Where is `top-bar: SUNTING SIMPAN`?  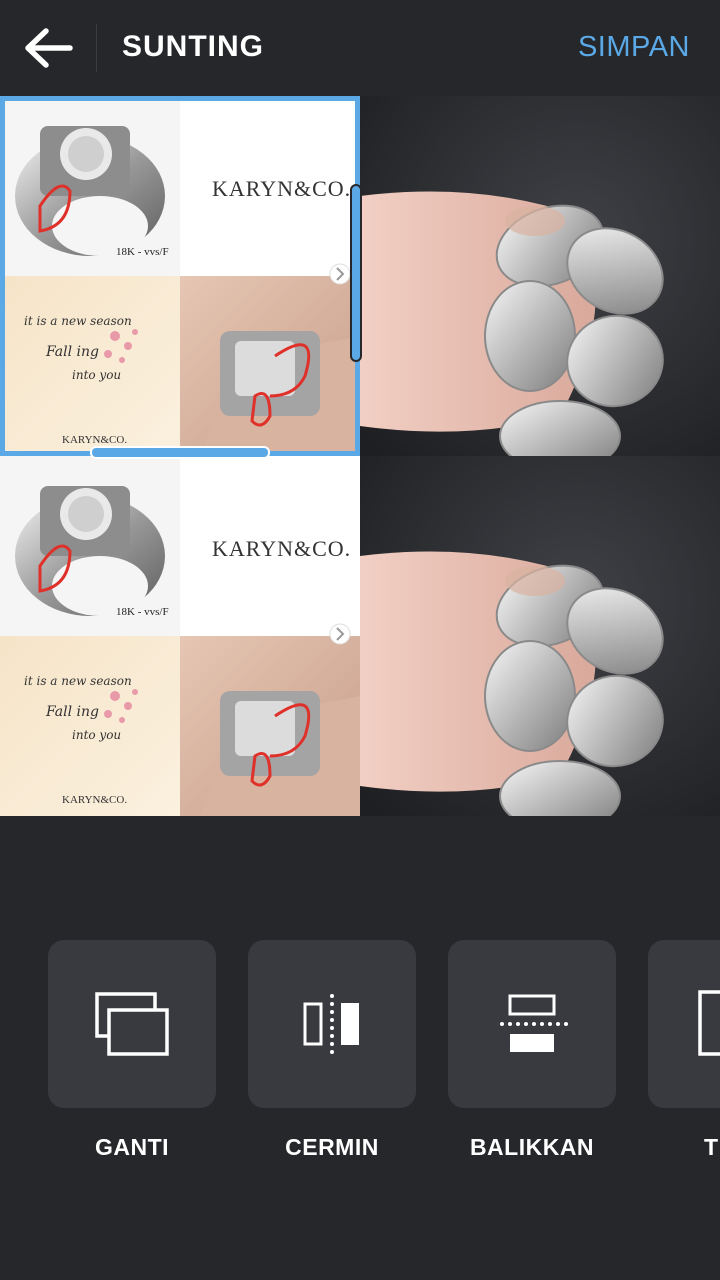
top-bar: SUNTING SIMPAN is located at coordinates (360, 48).